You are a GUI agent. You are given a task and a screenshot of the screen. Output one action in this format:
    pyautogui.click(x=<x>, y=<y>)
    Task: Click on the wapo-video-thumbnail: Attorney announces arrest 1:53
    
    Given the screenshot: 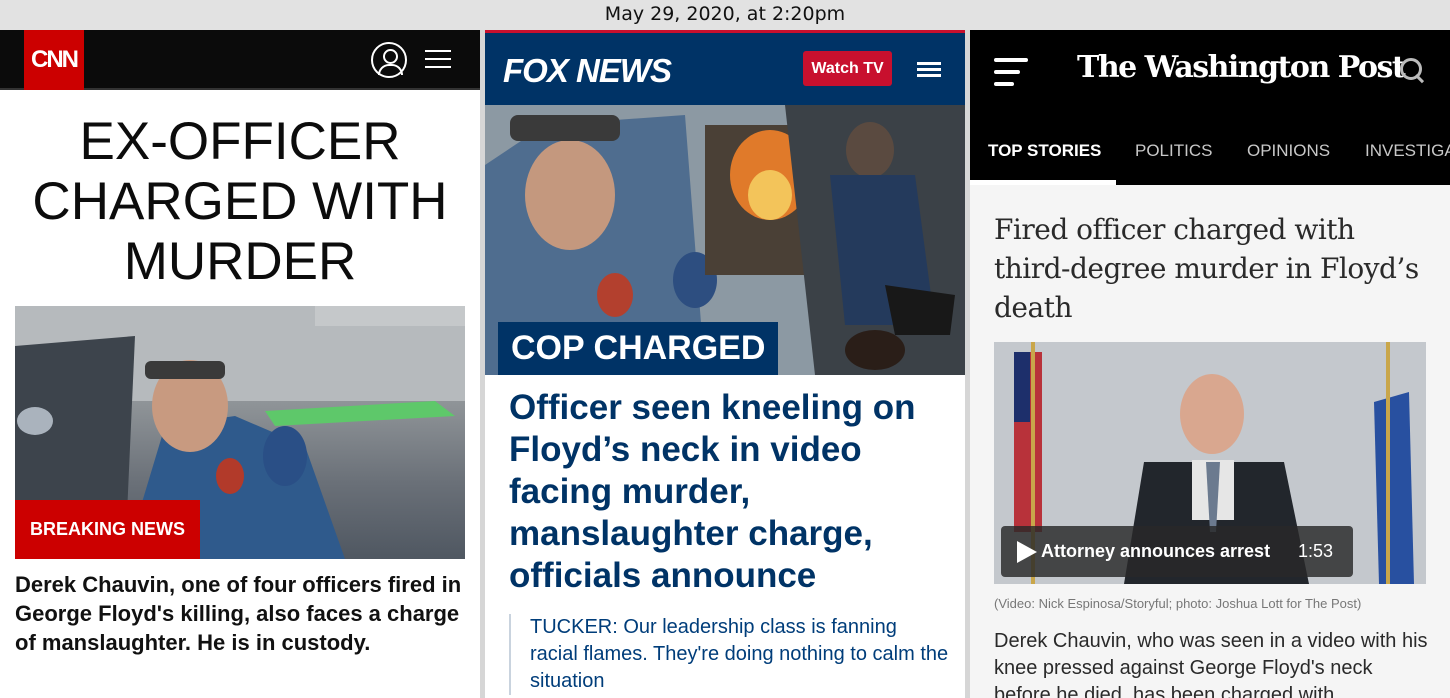 What is the action you would take?
    pyautogui.click(x=1210, y=463)
    